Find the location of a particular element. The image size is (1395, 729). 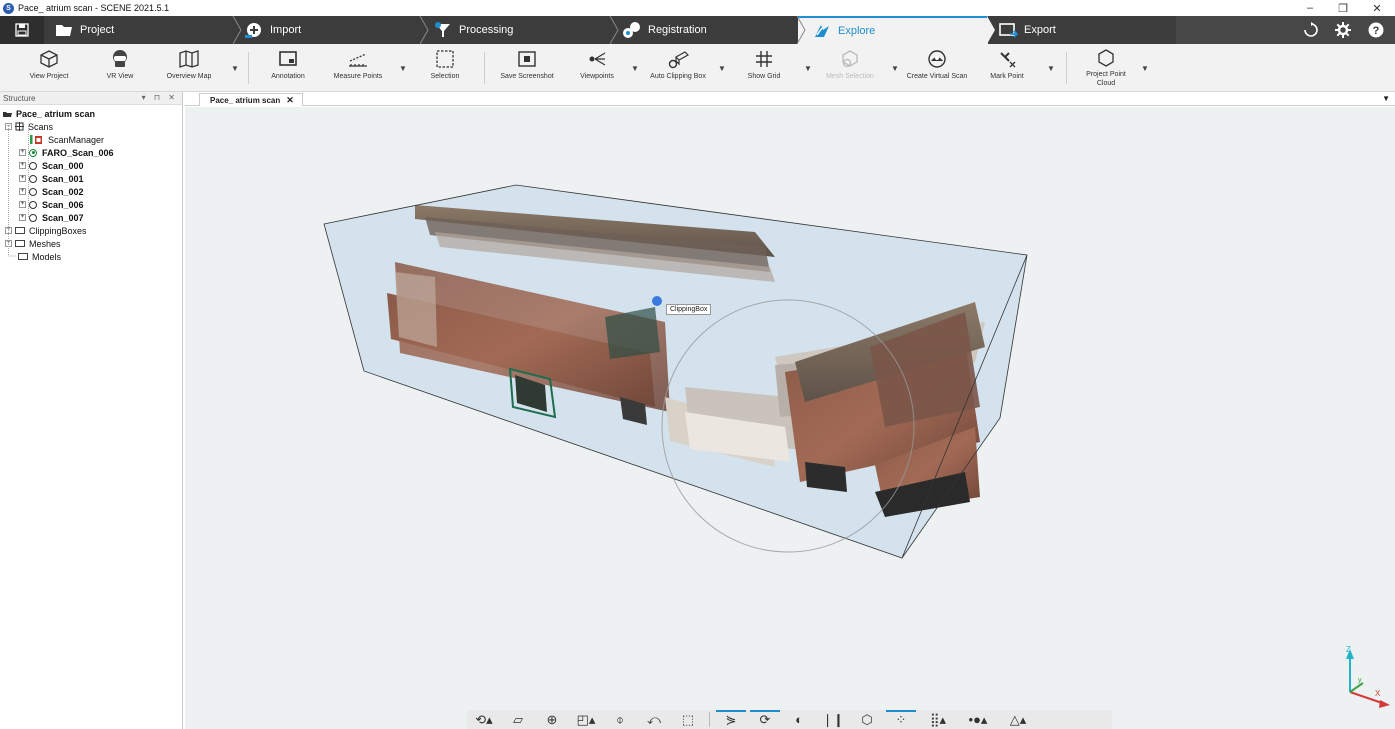

explore-icon is located at coordinates (822, 31).